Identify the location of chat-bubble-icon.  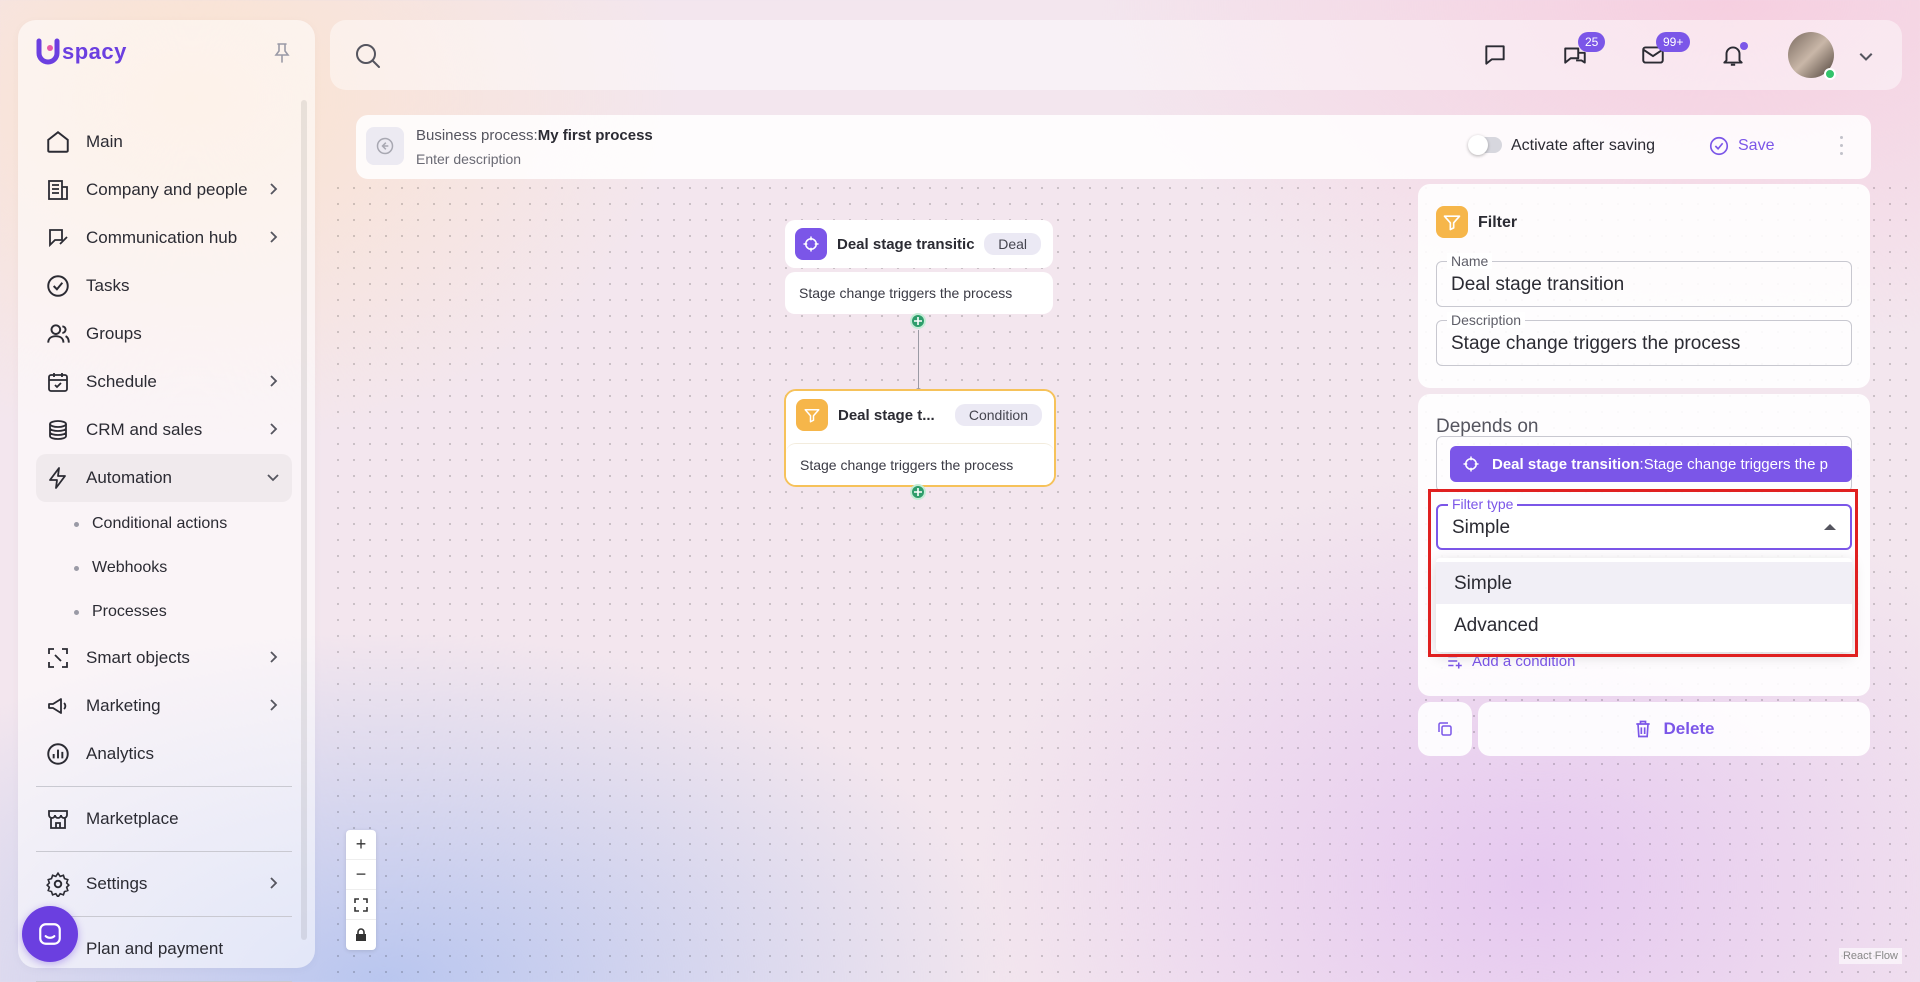
(50, 934).